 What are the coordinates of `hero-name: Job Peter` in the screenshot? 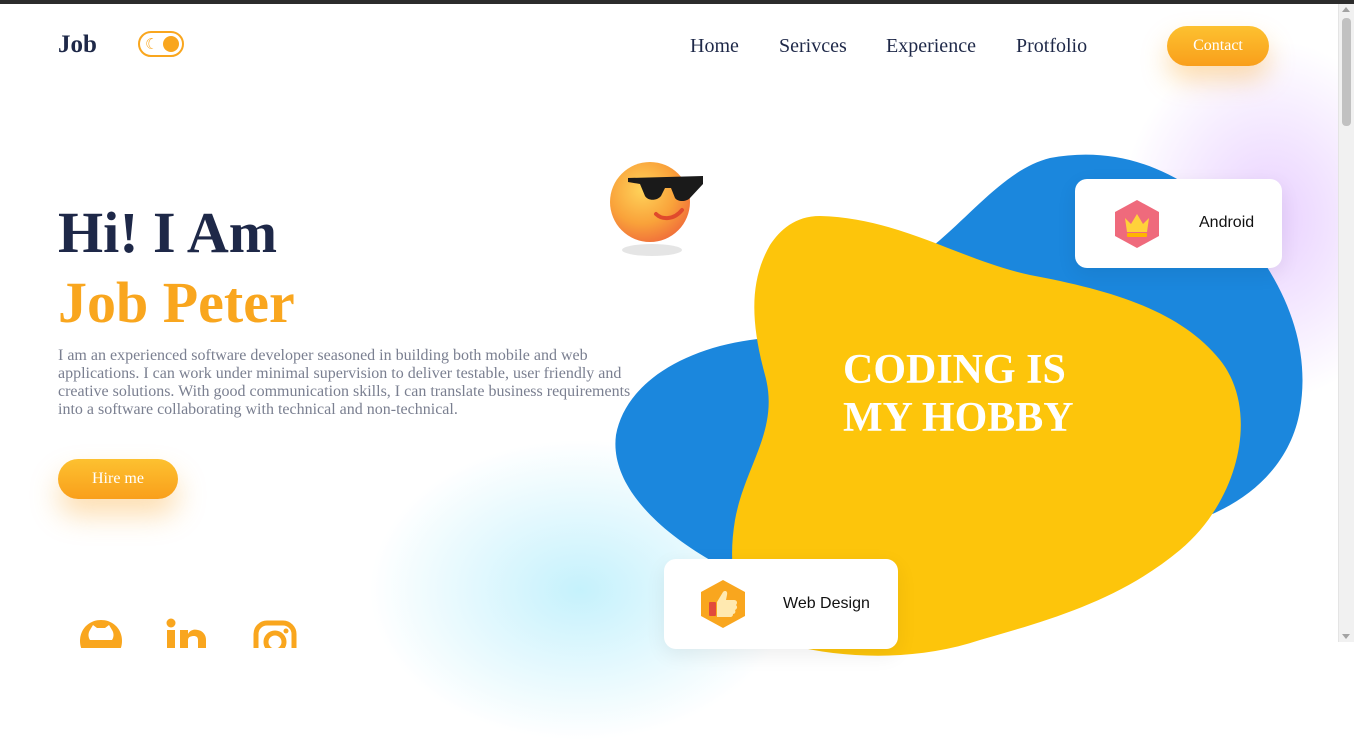 It's located at (176, 302).